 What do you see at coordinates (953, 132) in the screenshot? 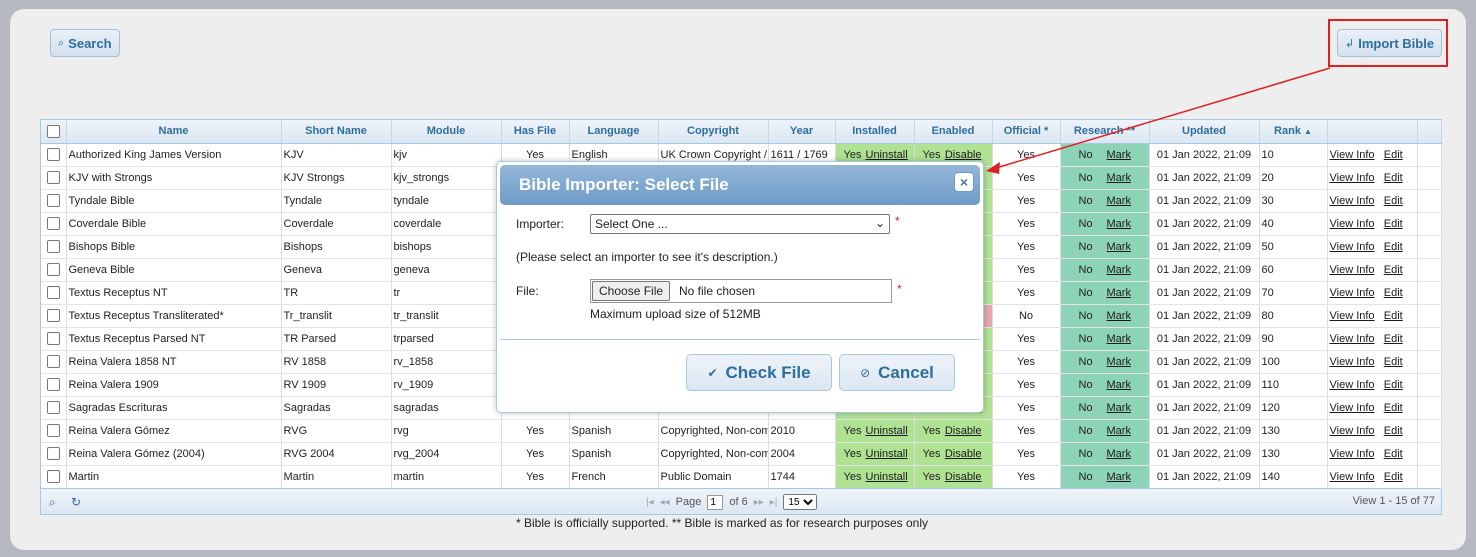
I see `column-header: Enabled` at bounding box center [953, 132].